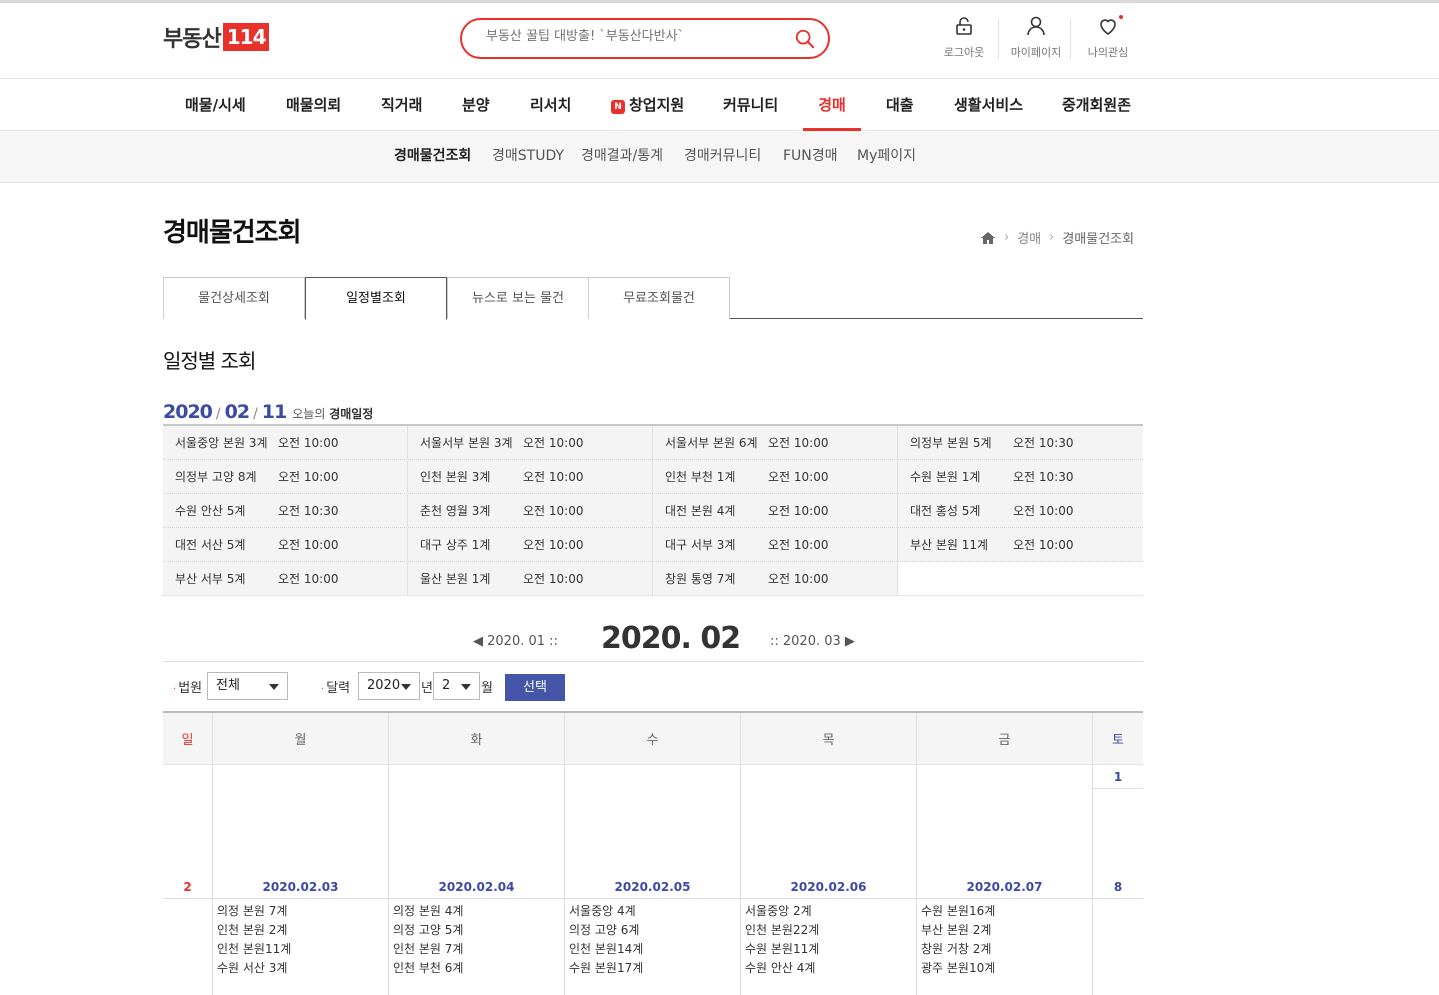 Image resolution: width=1439 pixels, height=995 pixels. I want to click on calendar-cell-sat: 8, so click(1118, 935).